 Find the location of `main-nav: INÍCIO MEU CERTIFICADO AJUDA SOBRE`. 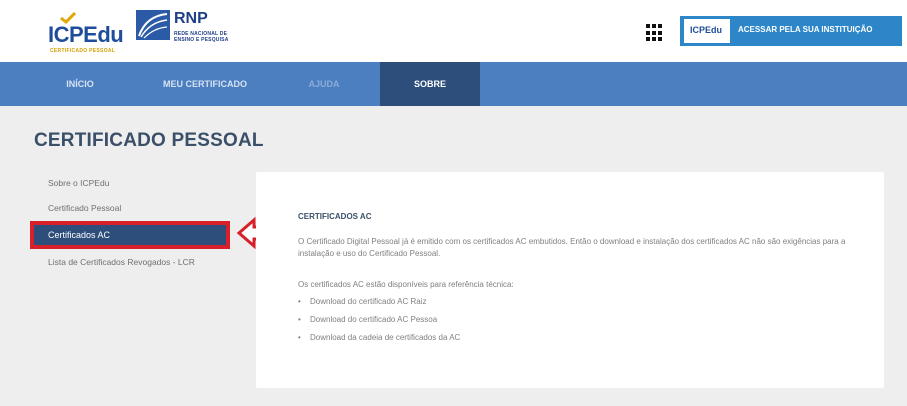

main-nav: INÍCIO MEU CERTIFICADO AJUDA SOBRE is located at coordinates (453, 84).